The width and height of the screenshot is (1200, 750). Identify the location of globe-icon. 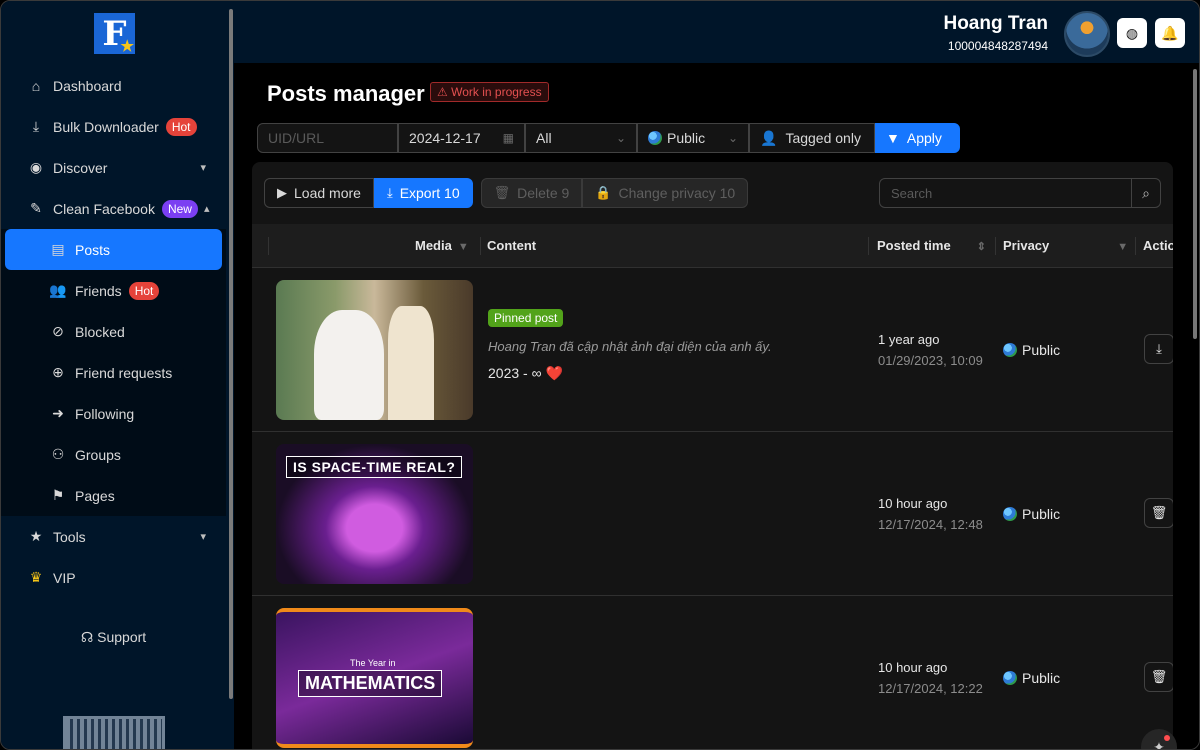
(1010, 350).